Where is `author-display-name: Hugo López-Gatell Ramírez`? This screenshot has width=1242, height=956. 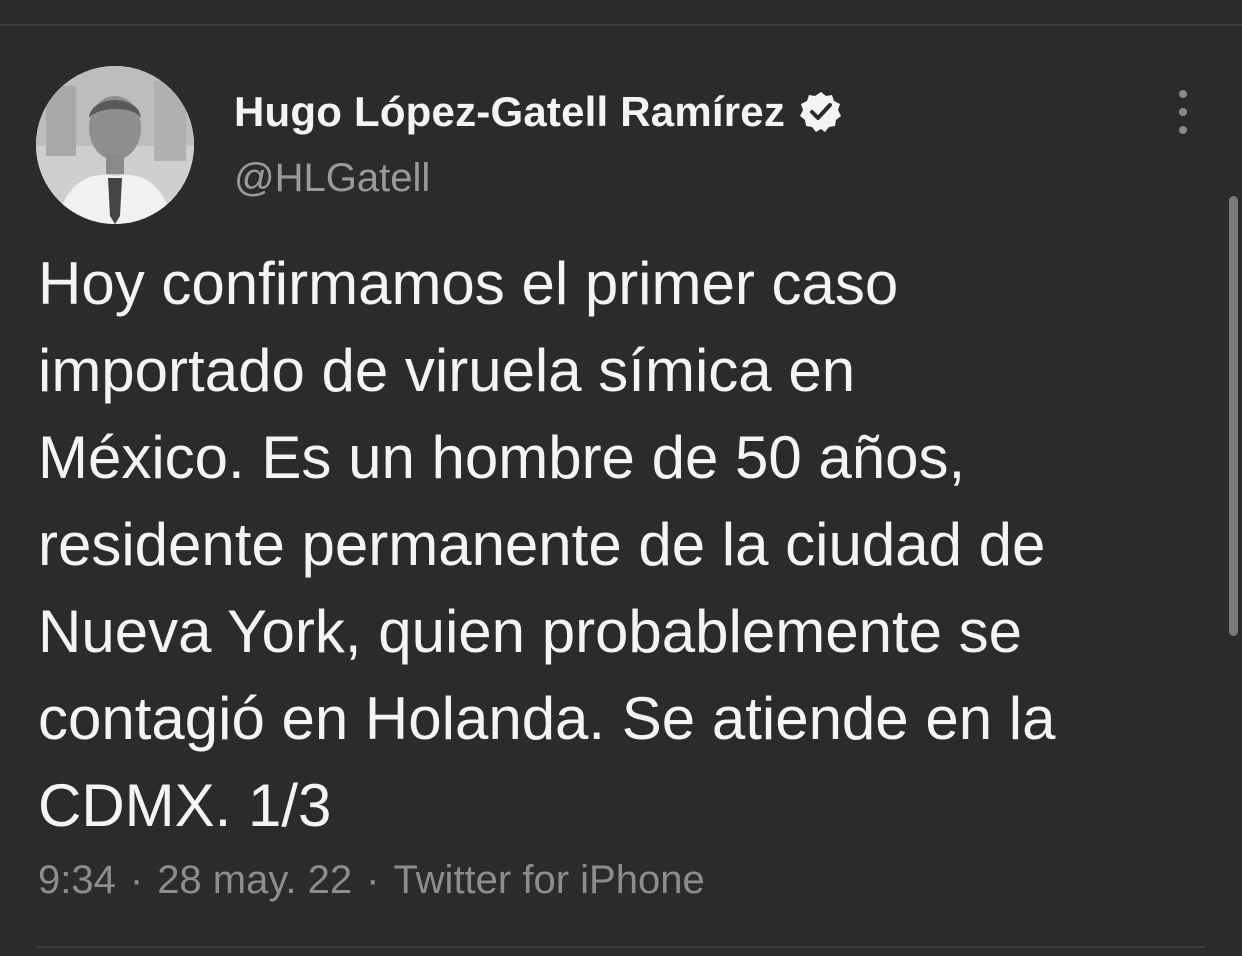 author-display-name: Hugo López-Gatell Ramírez is located at coordinates (509, 112).